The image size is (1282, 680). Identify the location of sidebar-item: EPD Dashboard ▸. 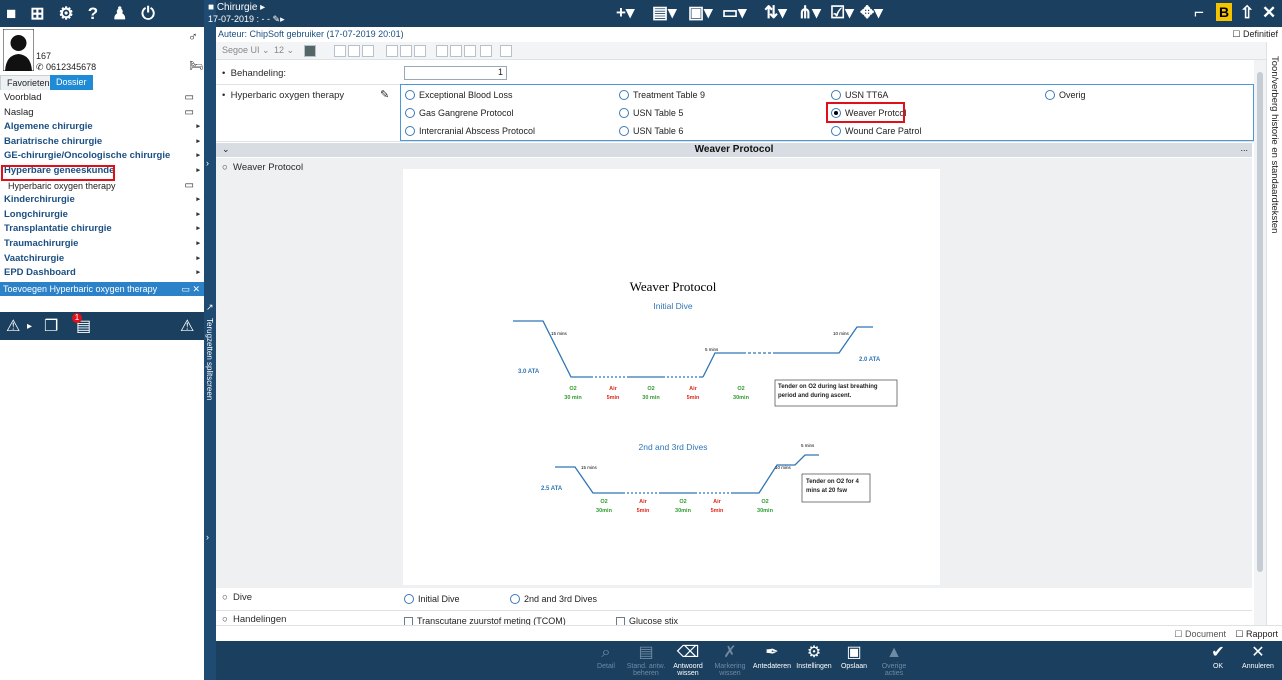
(102, 273).